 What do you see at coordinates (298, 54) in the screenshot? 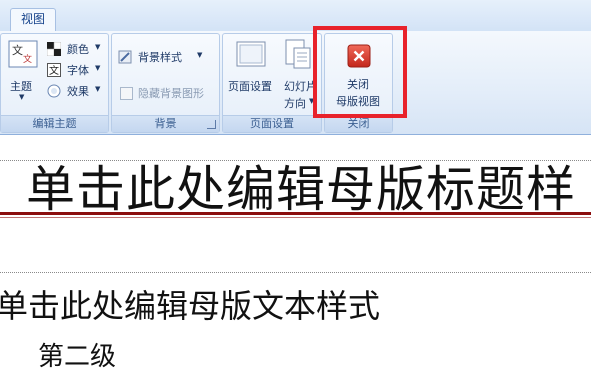
I see `slide-orientation-icon` at bounding box center [298, 54].